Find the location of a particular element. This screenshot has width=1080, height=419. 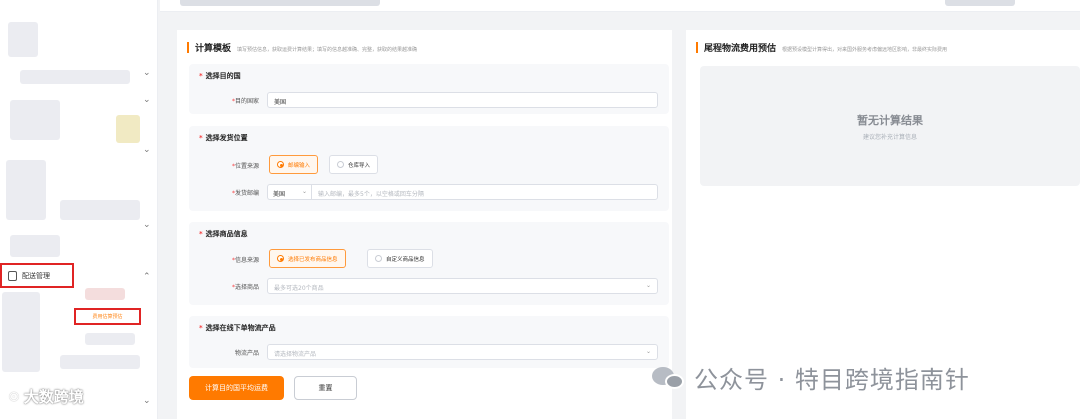

wechat-watermark: 公众号 · 特目跨境指南针 is located at coordinates (811, 377).